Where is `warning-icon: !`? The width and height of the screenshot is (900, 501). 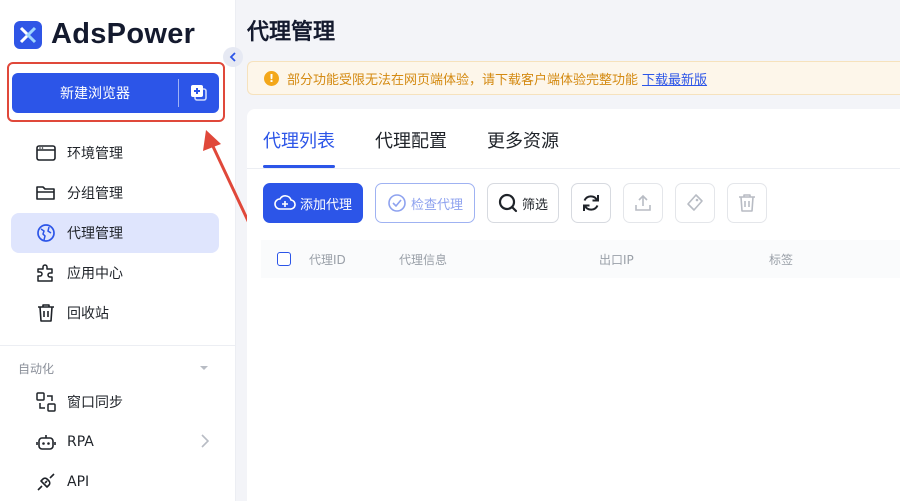 warning-icon: ! is located at coordinates (271, 78).